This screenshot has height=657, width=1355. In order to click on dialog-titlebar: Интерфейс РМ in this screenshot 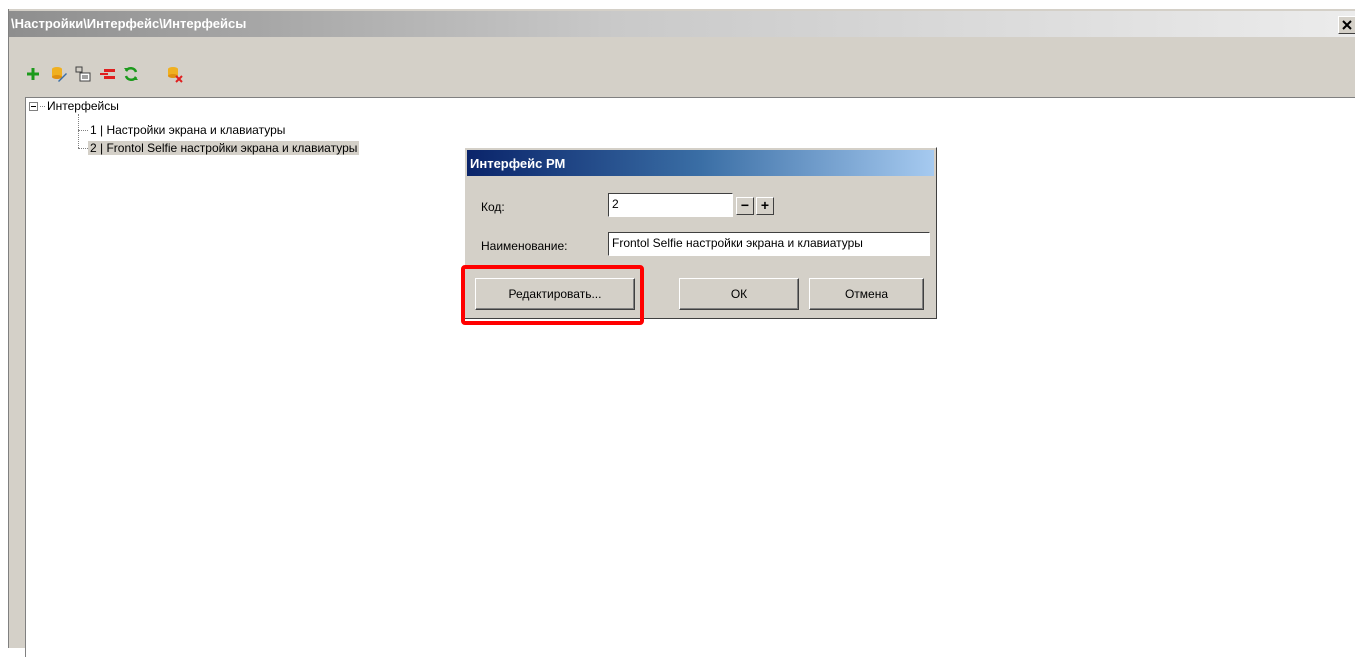, I will do `click(700, 163)`.